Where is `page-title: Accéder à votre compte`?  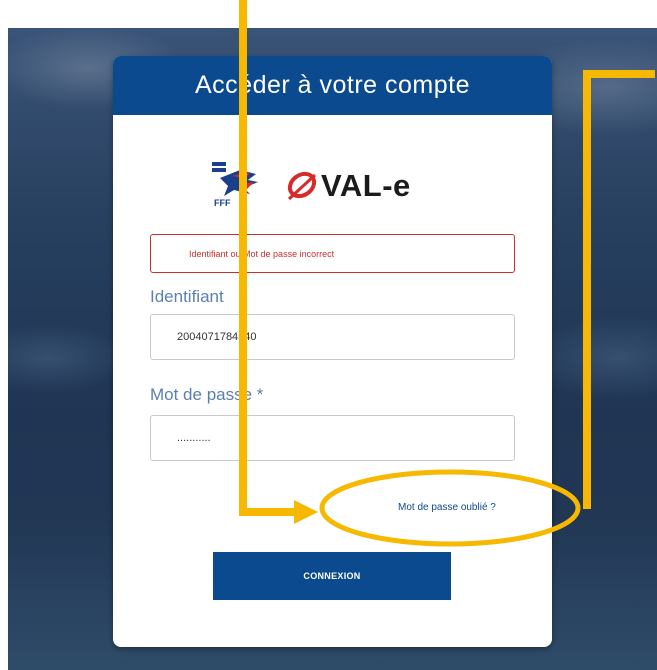 page-title: Accéder à votre compte is located at coordinates (332, 85).